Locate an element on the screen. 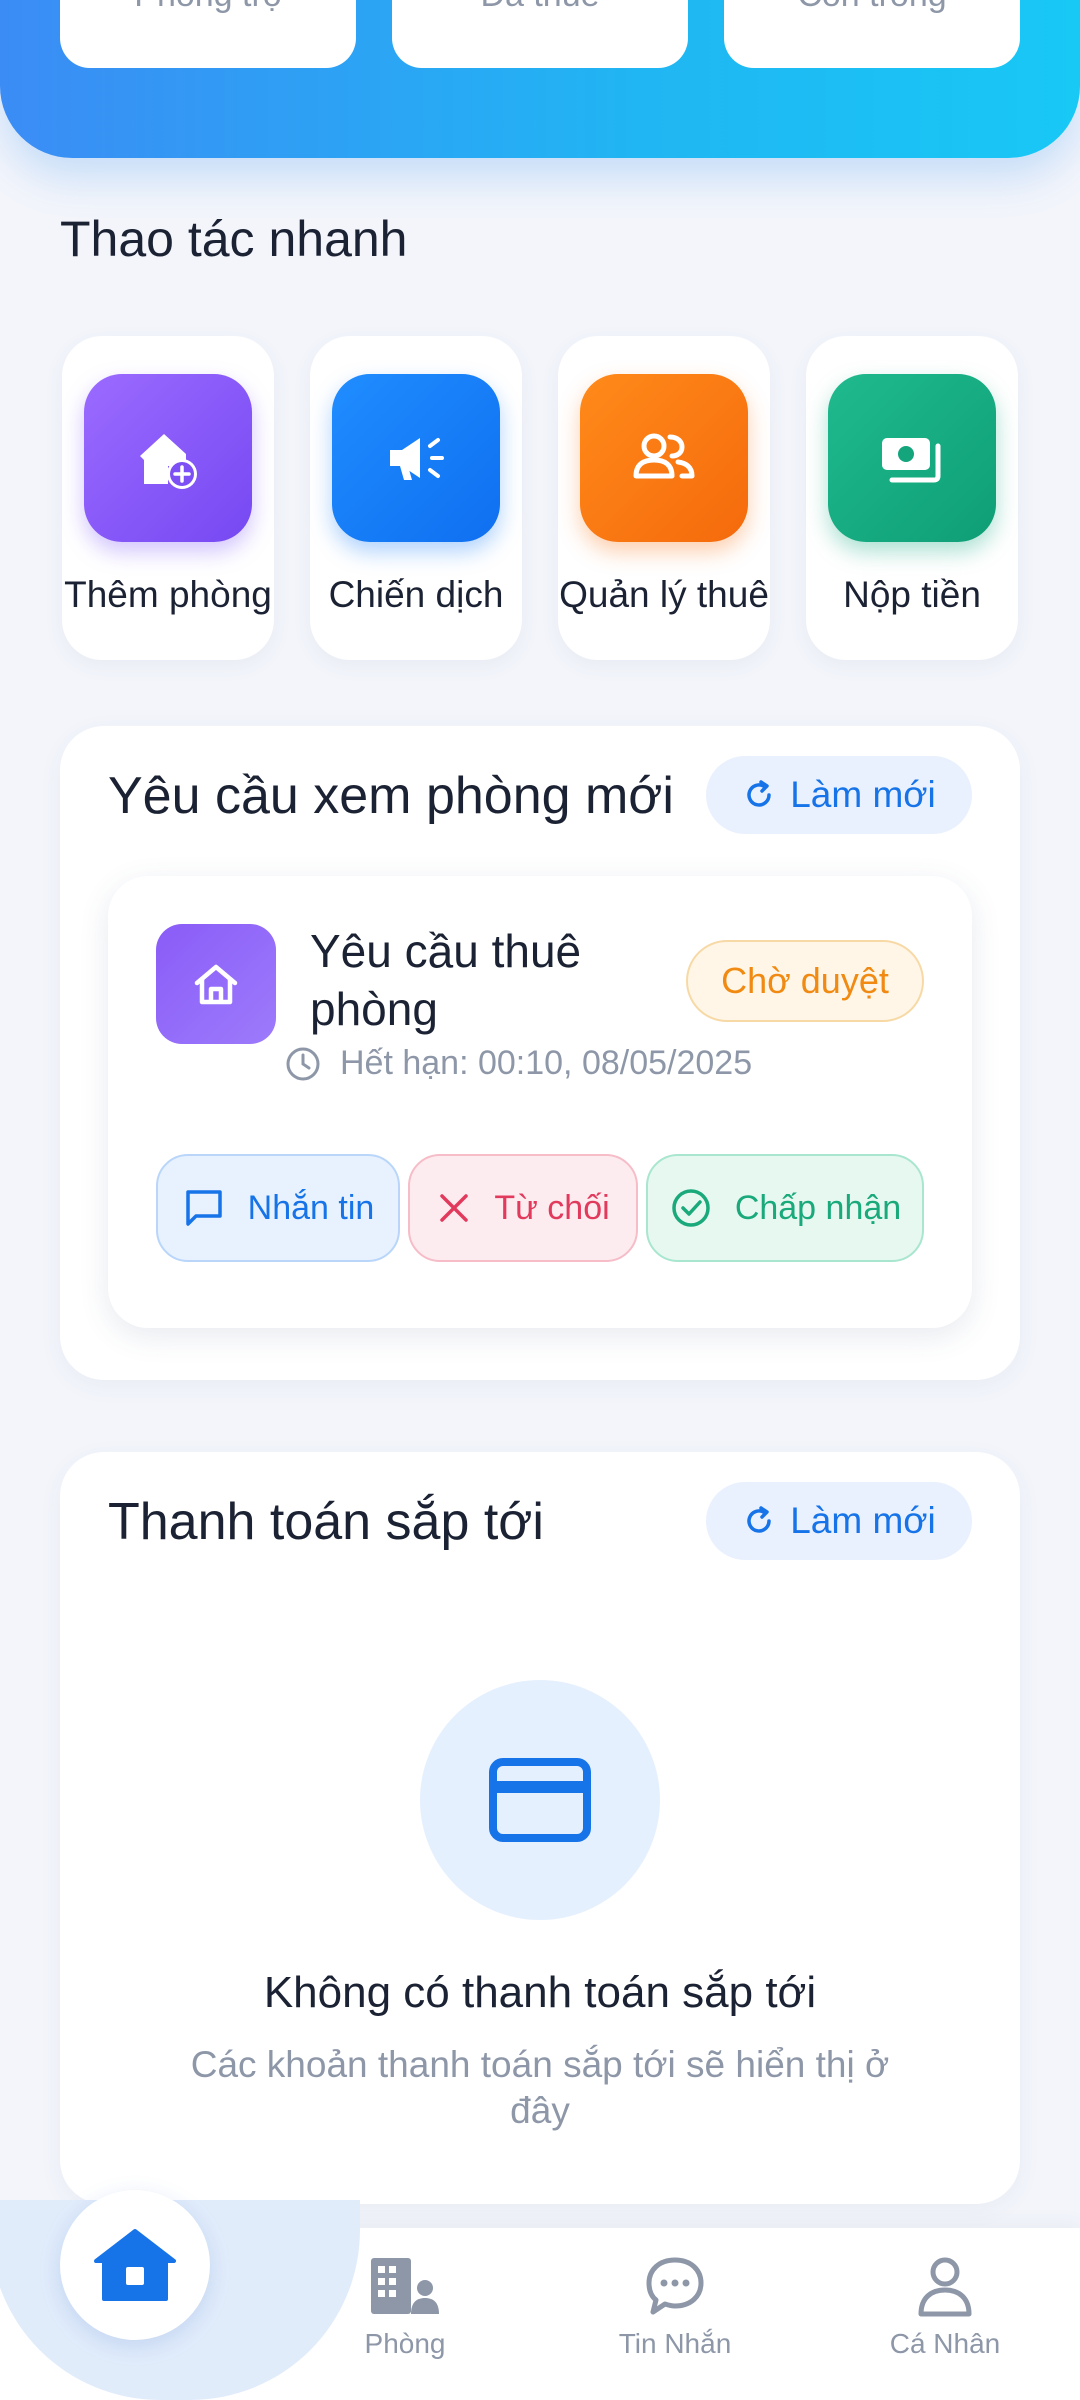  expire-time: Hết hạn: 00:10, 08/05/2025 is located at coordinates (518, 1063).